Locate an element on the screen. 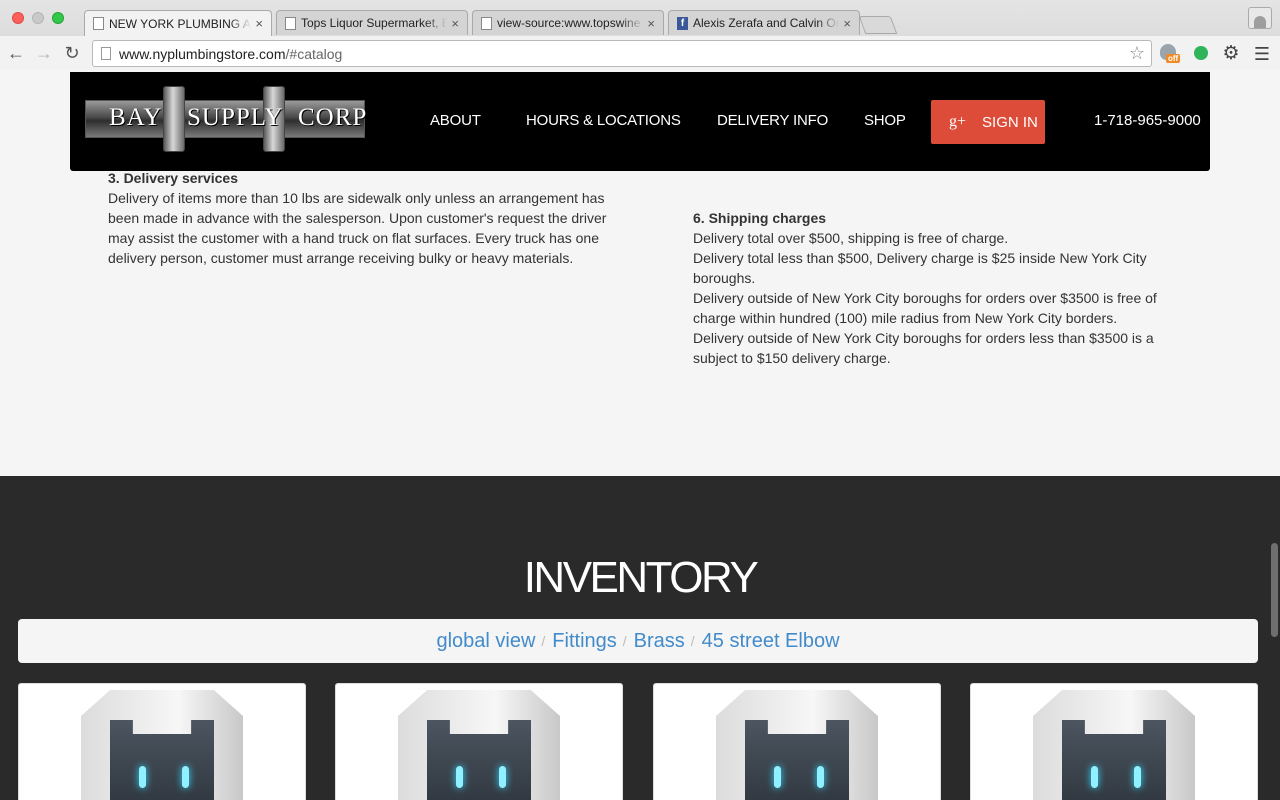 This screenshot has height=800, width=1280. extension-badge: off is located at coordinates (1173, 58).